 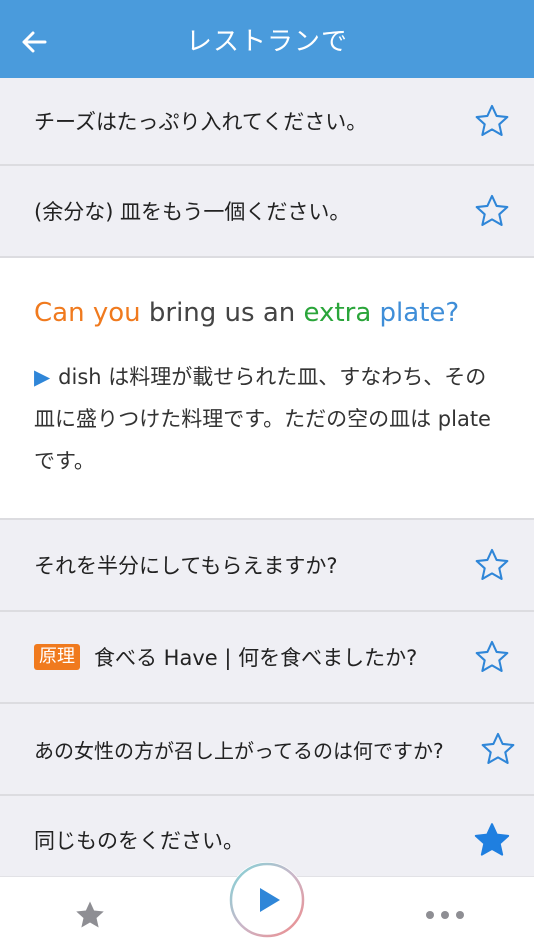 I want to click on phrase-text: (余分な) 皿をもう一個ください。, so click(x=192, y=212).